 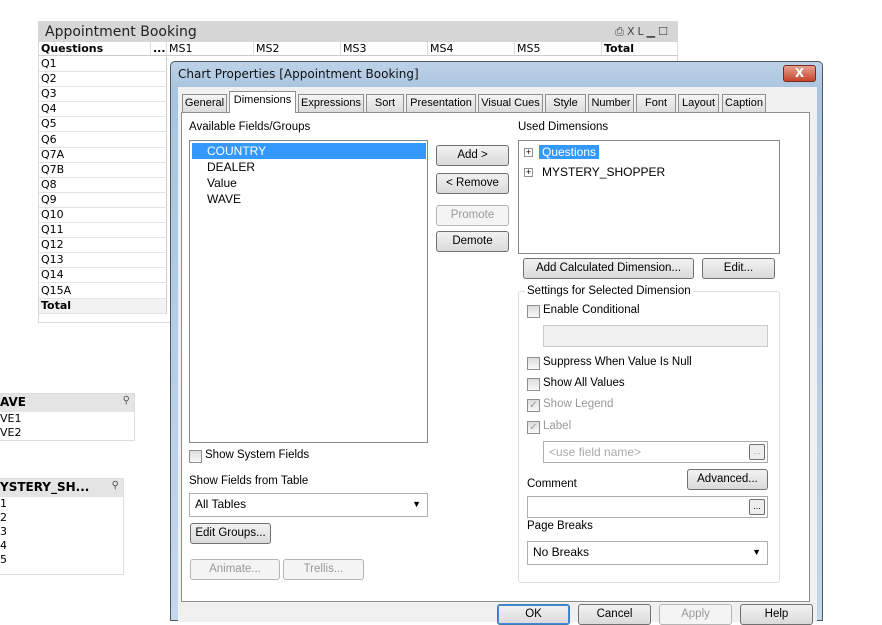 What do you see at coordinates (103, 231) in the screenshot?
I see `table-row-label: Q11` at bounding box center [103, 231].